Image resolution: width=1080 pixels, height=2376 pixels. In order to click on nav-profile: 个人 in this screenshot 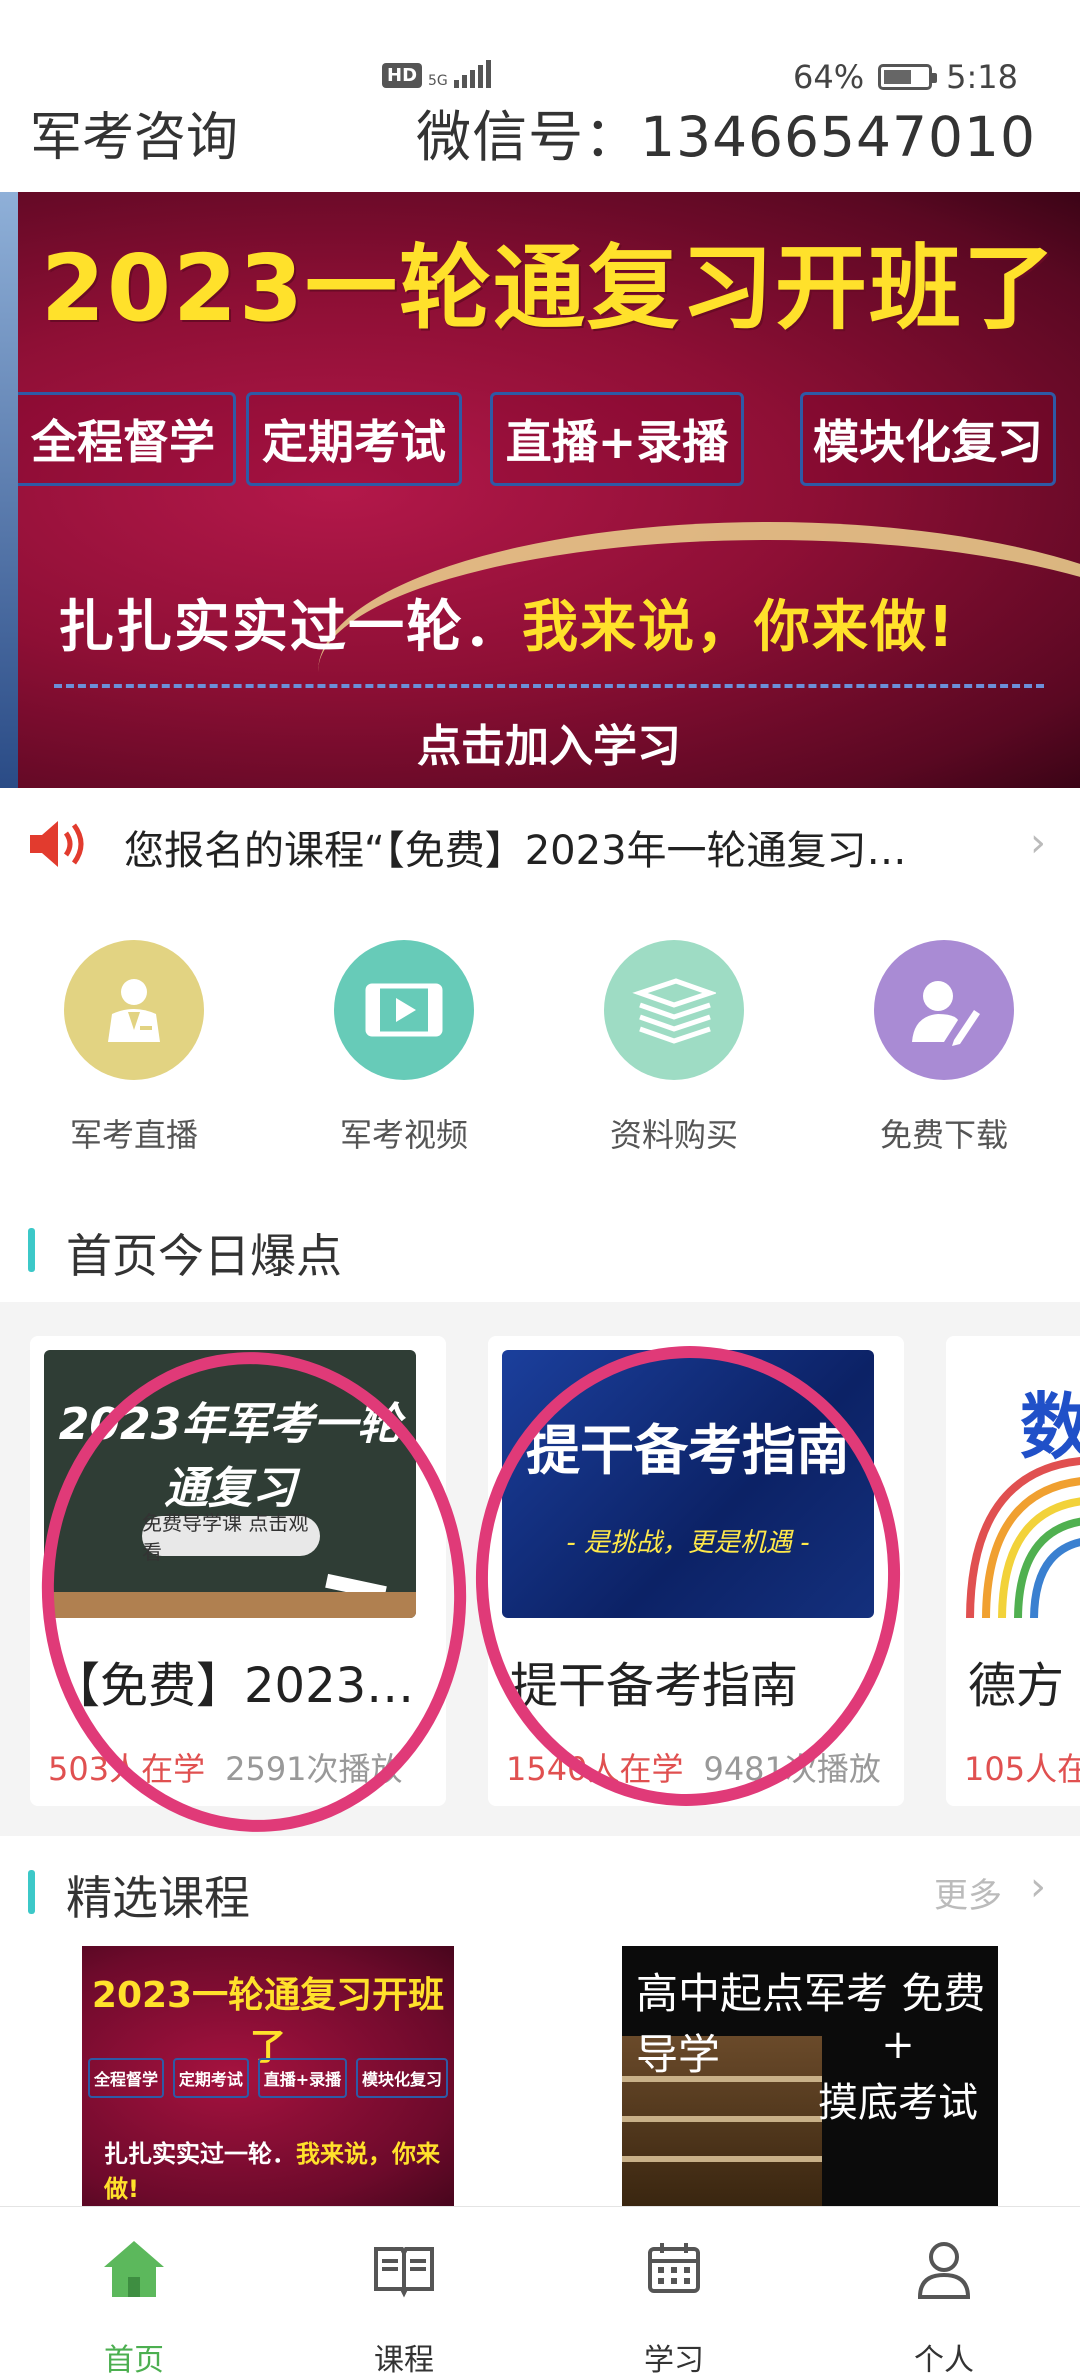, I will do `click(944, 2306)`.